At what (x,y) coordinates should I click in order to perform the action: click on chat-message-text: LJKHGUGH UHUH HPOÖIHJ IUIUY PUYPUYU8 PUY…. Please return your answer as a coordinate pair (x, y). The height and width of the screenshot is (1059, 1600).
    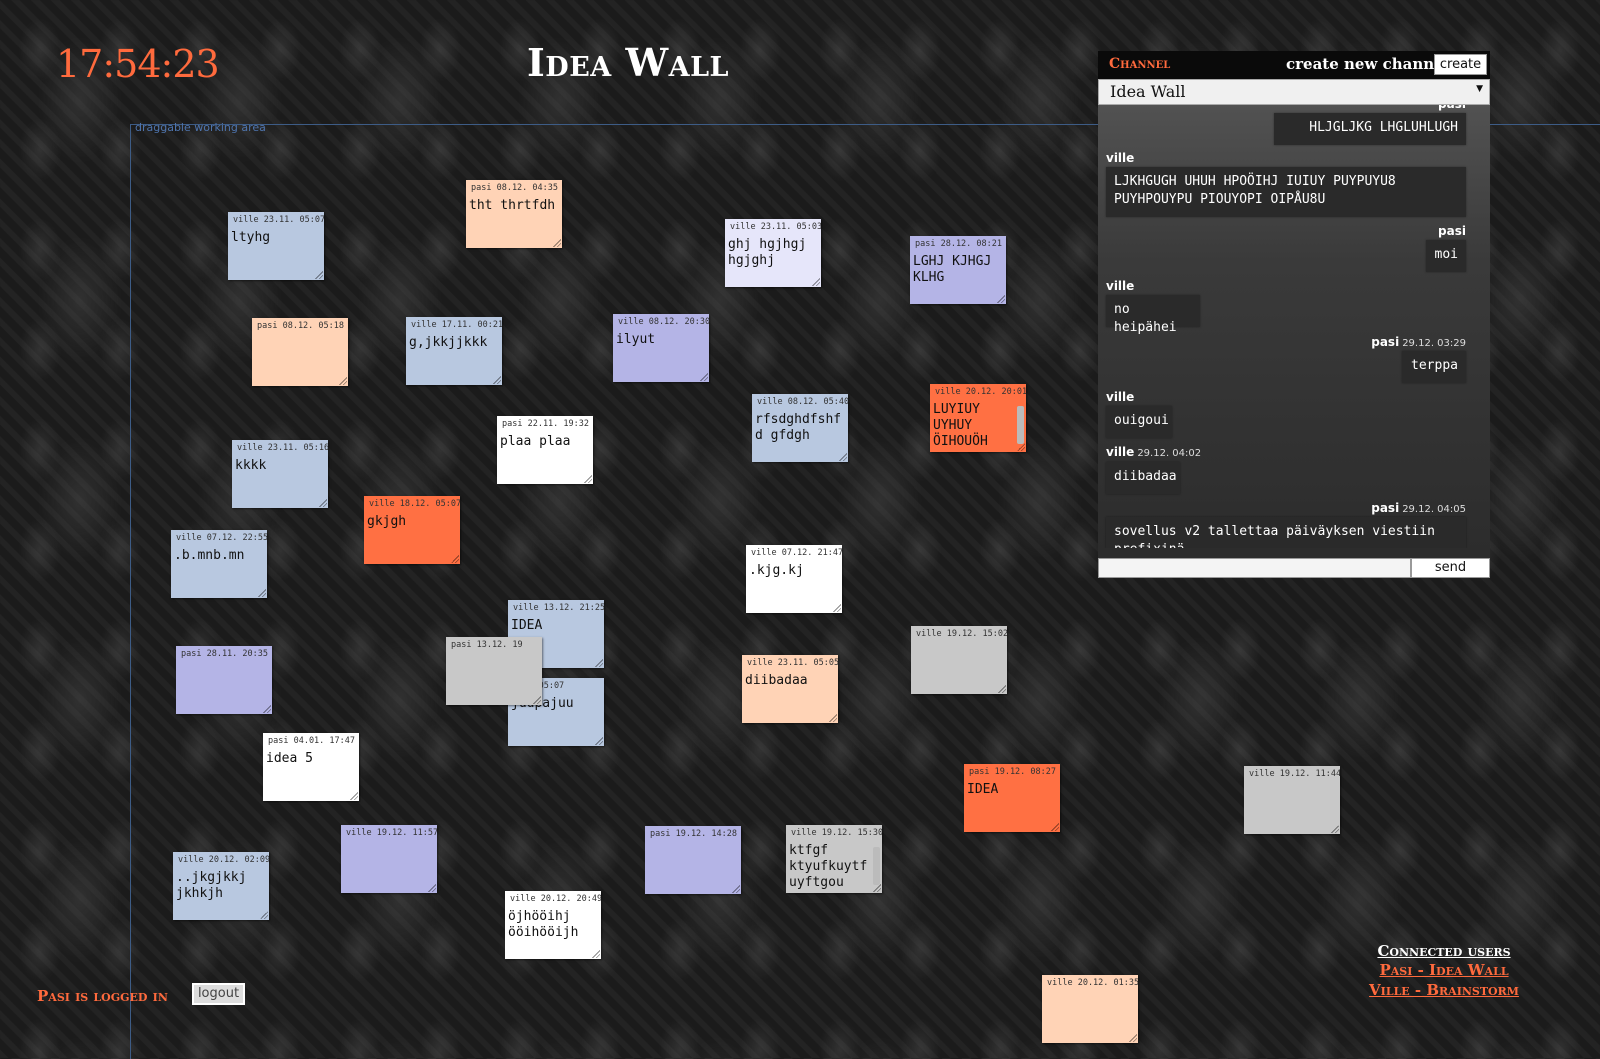
    Looking at the image, I should click on (1286, 192).